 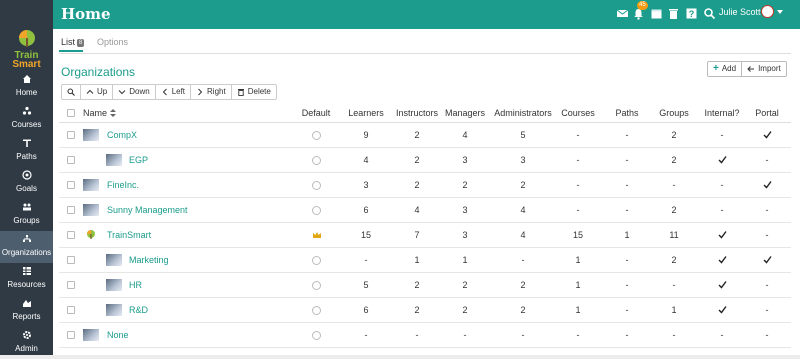 What do you see at coordinates (691, 13) in the screenshot?
I see `help-icon: ?` at bounding box center [691, 13].